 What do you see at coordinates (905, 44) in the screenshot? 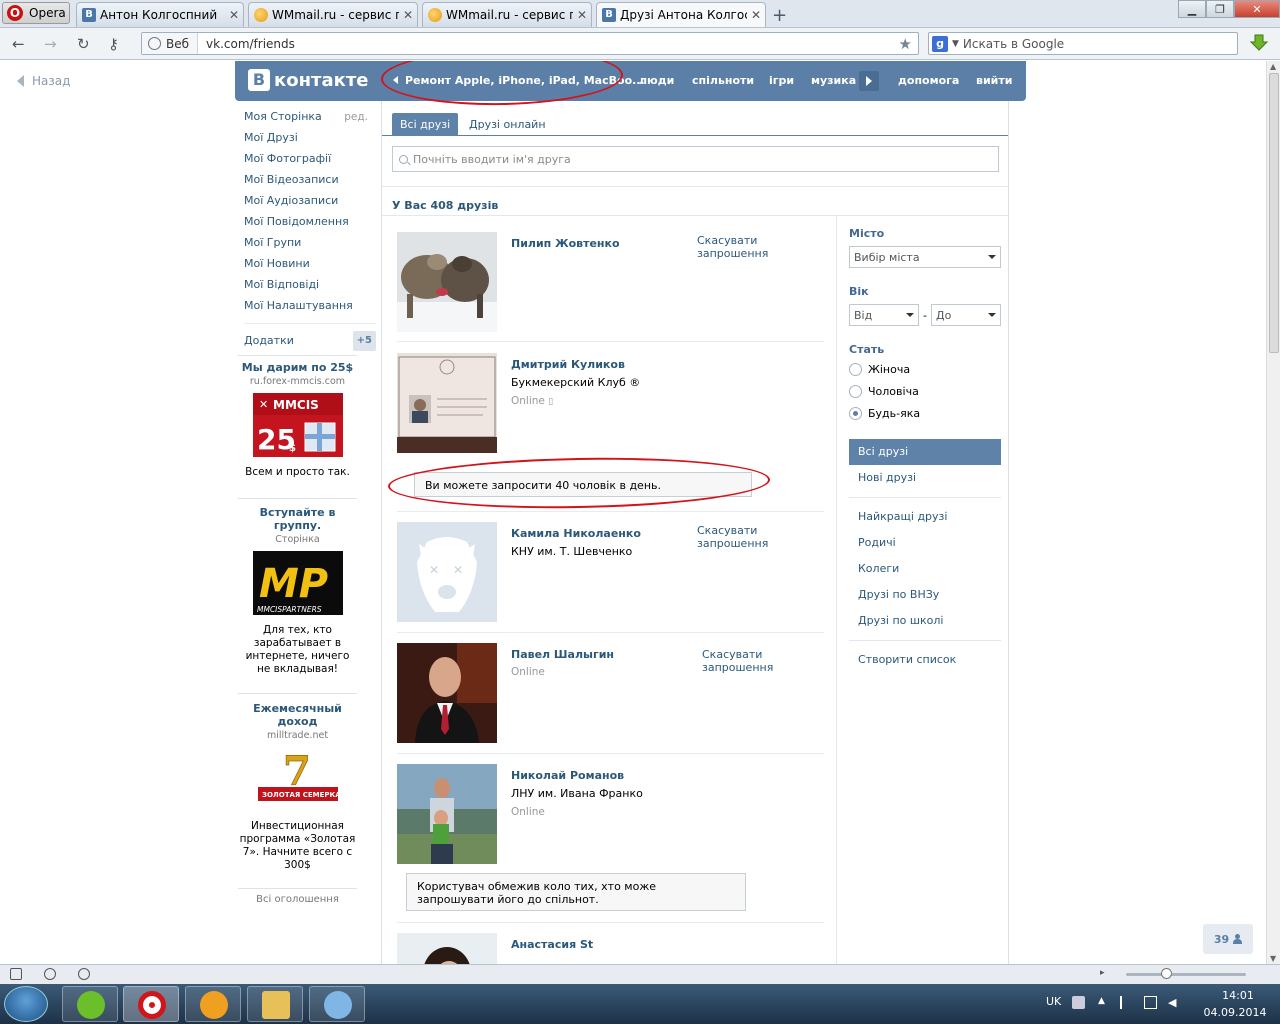
I see `star-icon: ★` at bounding box center [905, 44].